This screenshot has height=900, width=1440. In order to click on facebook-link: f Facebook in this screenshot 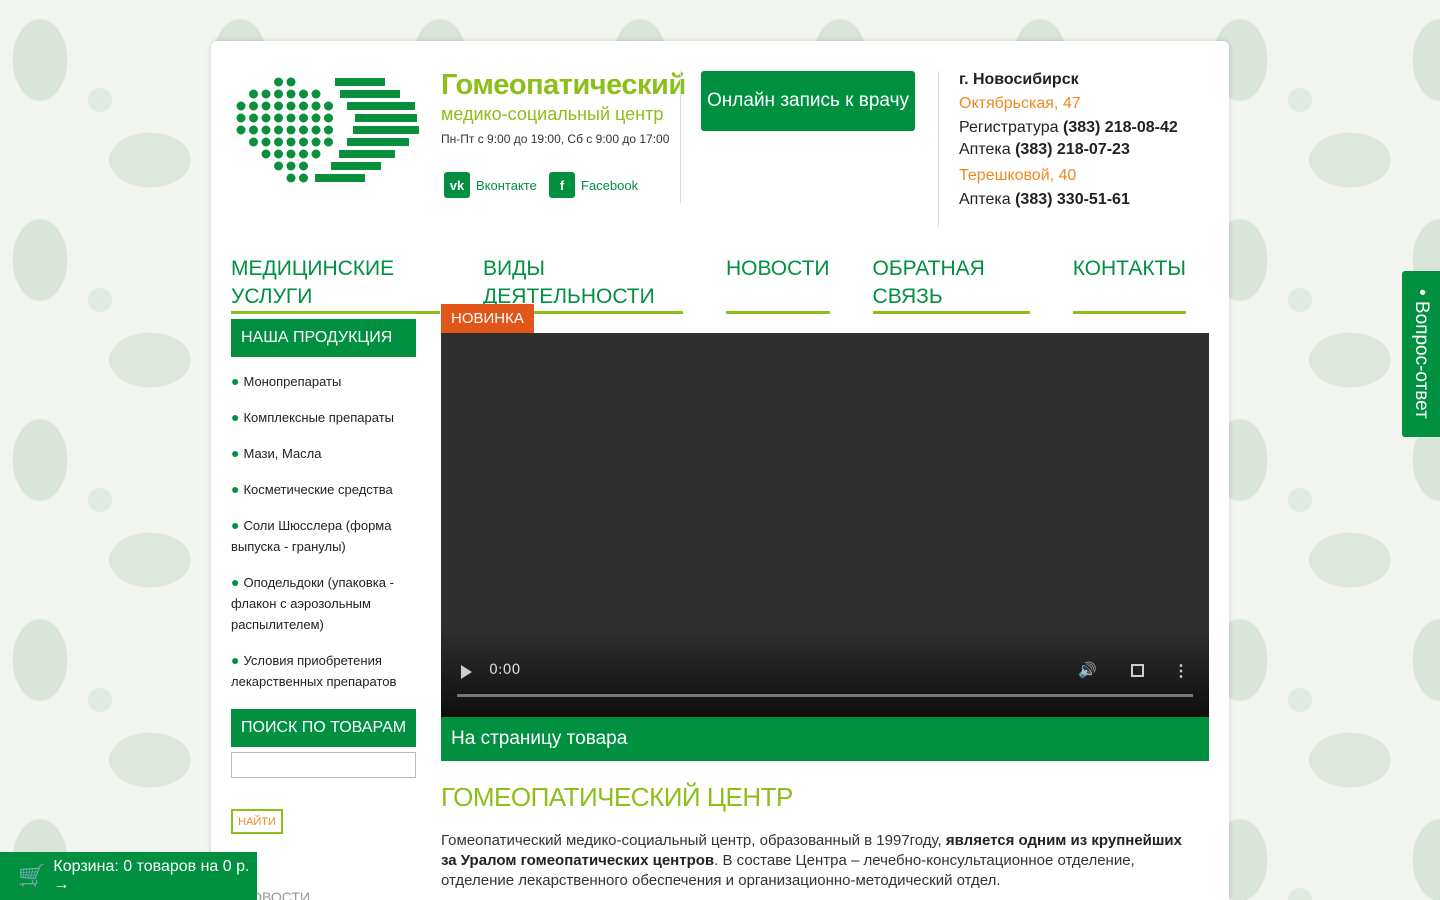, I will do `click(593, 185)`.